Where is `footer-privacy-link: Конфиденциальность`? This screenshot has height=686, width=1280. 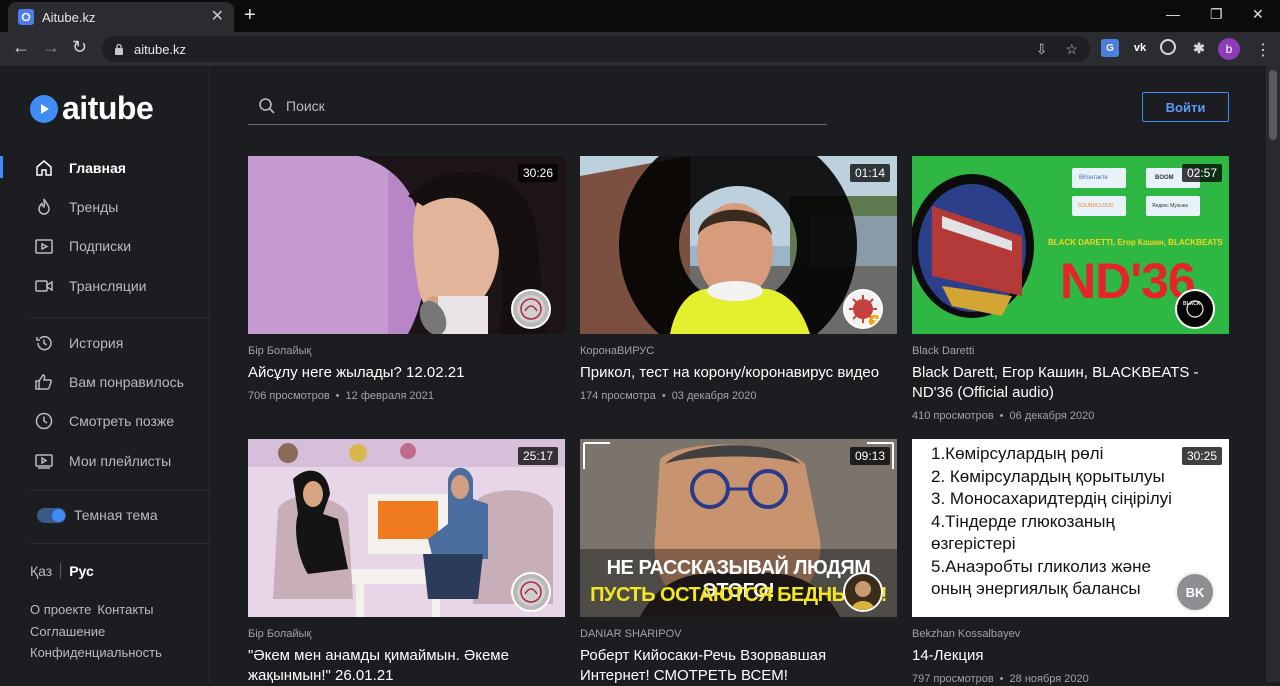
footer-privacy-link: Конфиденциальность is located at coordinates (96, 652).